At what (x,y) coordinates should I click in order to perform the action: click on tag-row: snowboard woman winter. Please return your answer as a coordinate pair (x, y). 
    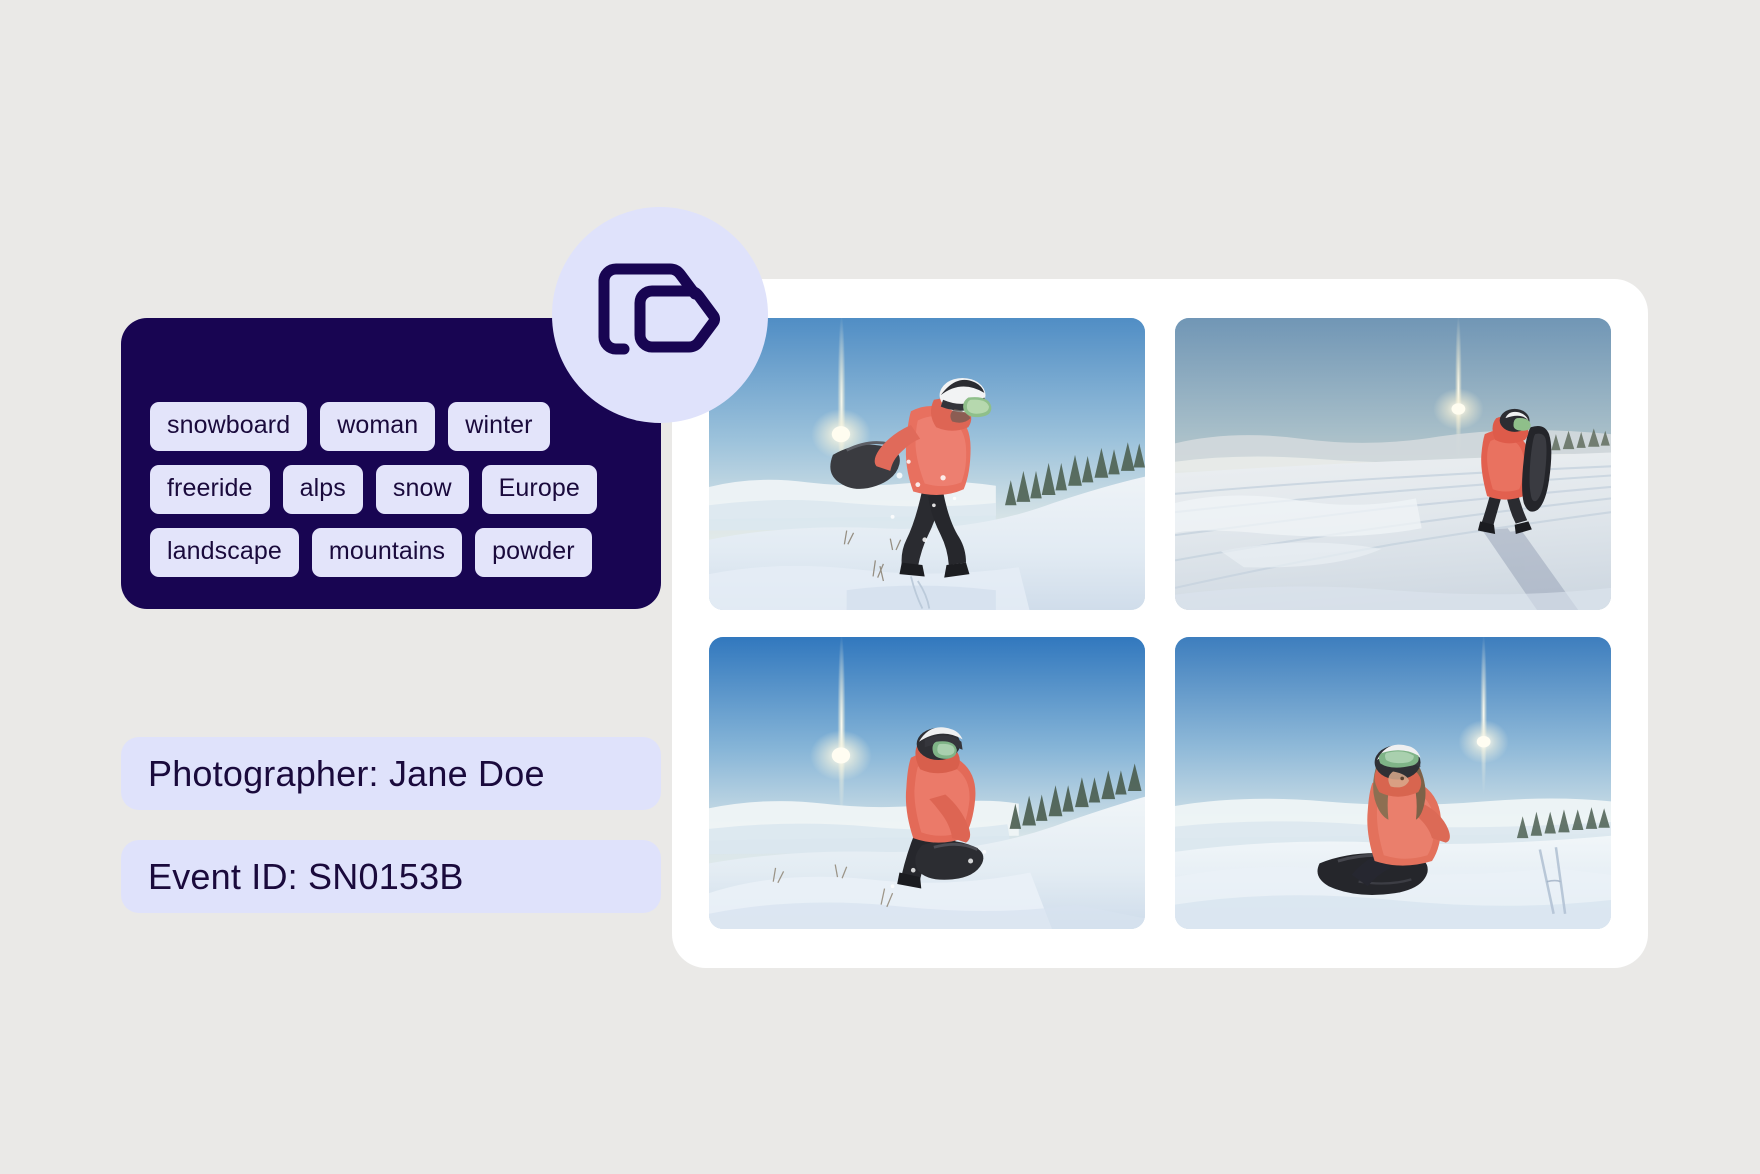
    Looking at the image, I should click on (405, 426).